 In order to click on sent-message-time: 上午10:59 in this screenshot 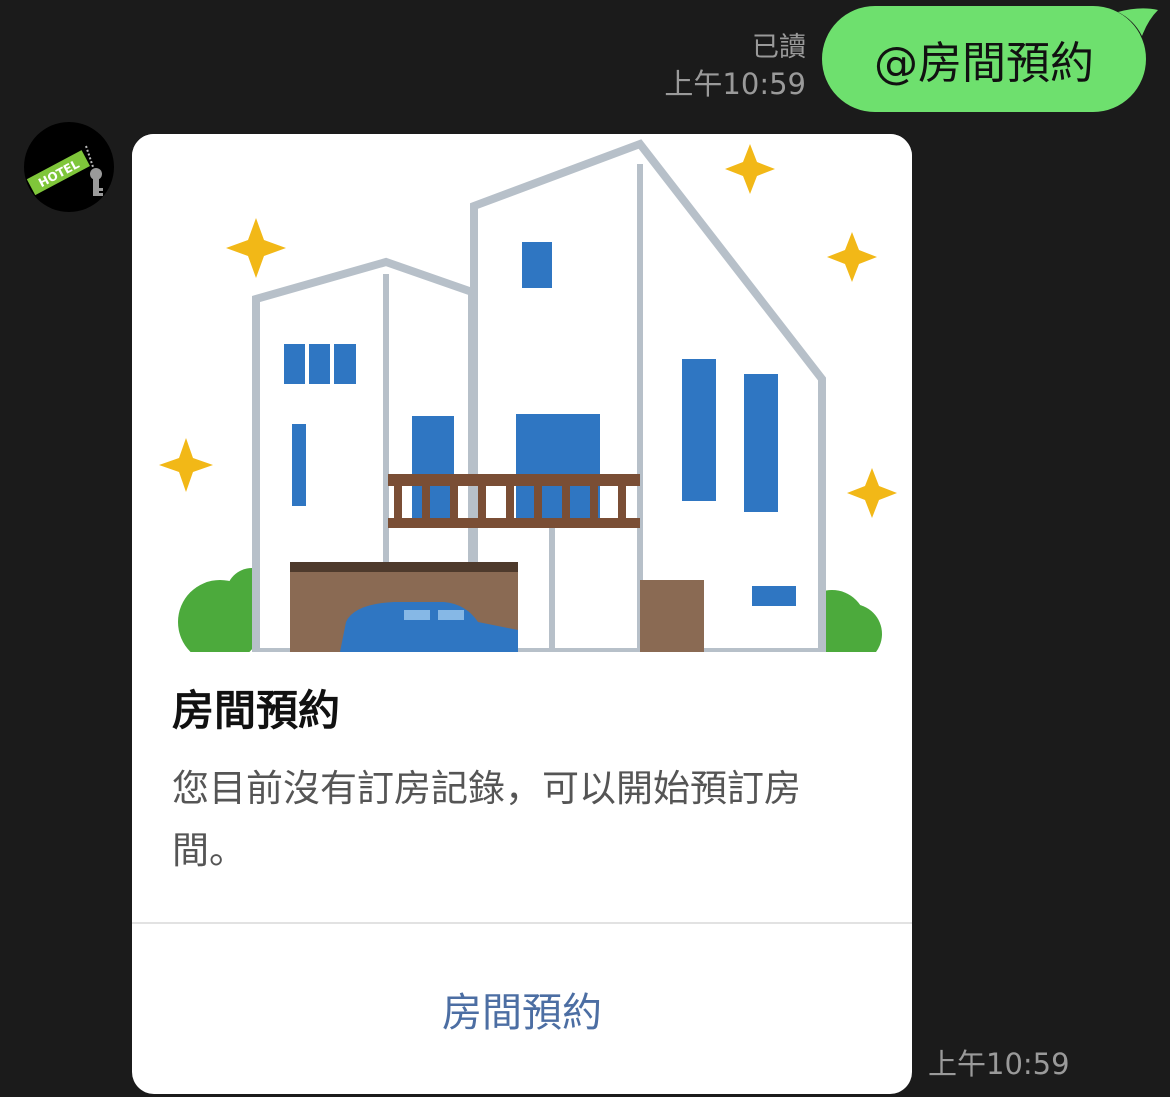, I will do `click(735, 84)`.